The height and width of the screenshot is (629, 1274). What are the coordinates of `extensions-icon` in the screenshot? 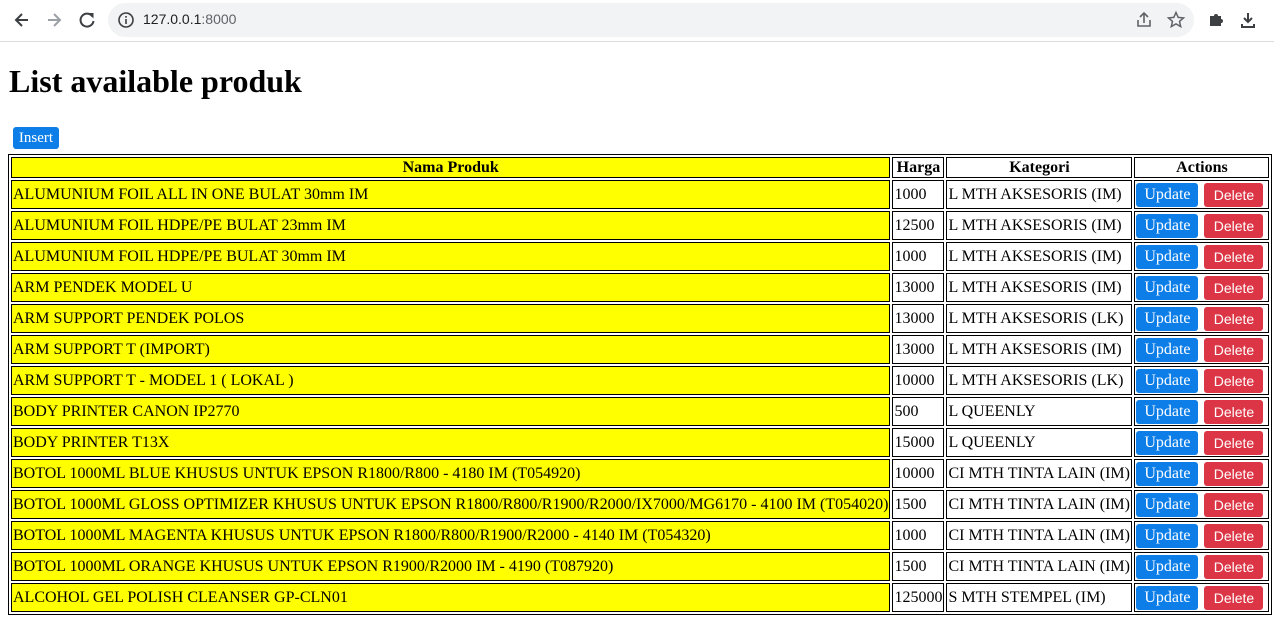 It's located at (1216, 20).